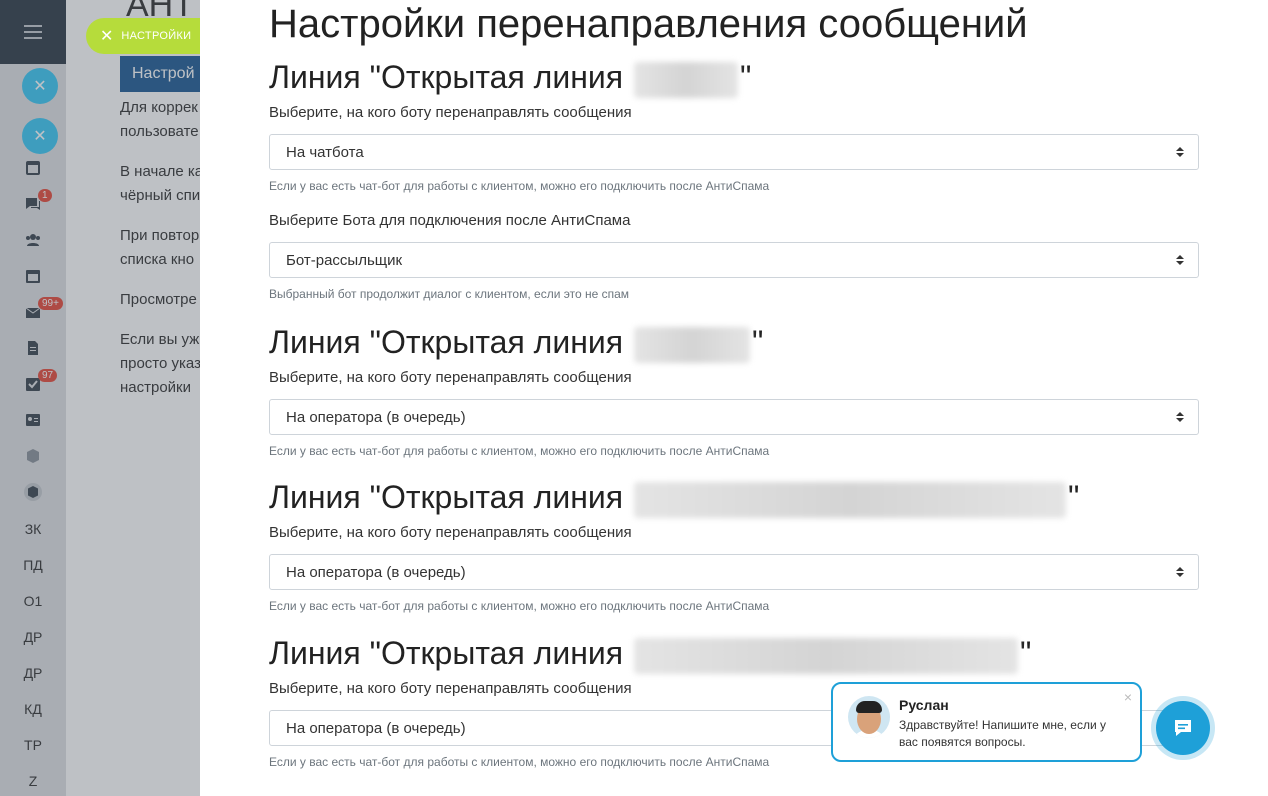 This screenshot has height=796, width=1268. I want to click on close-settings-button: ✕ НАСТРОЙКИ, so click(151, 36).